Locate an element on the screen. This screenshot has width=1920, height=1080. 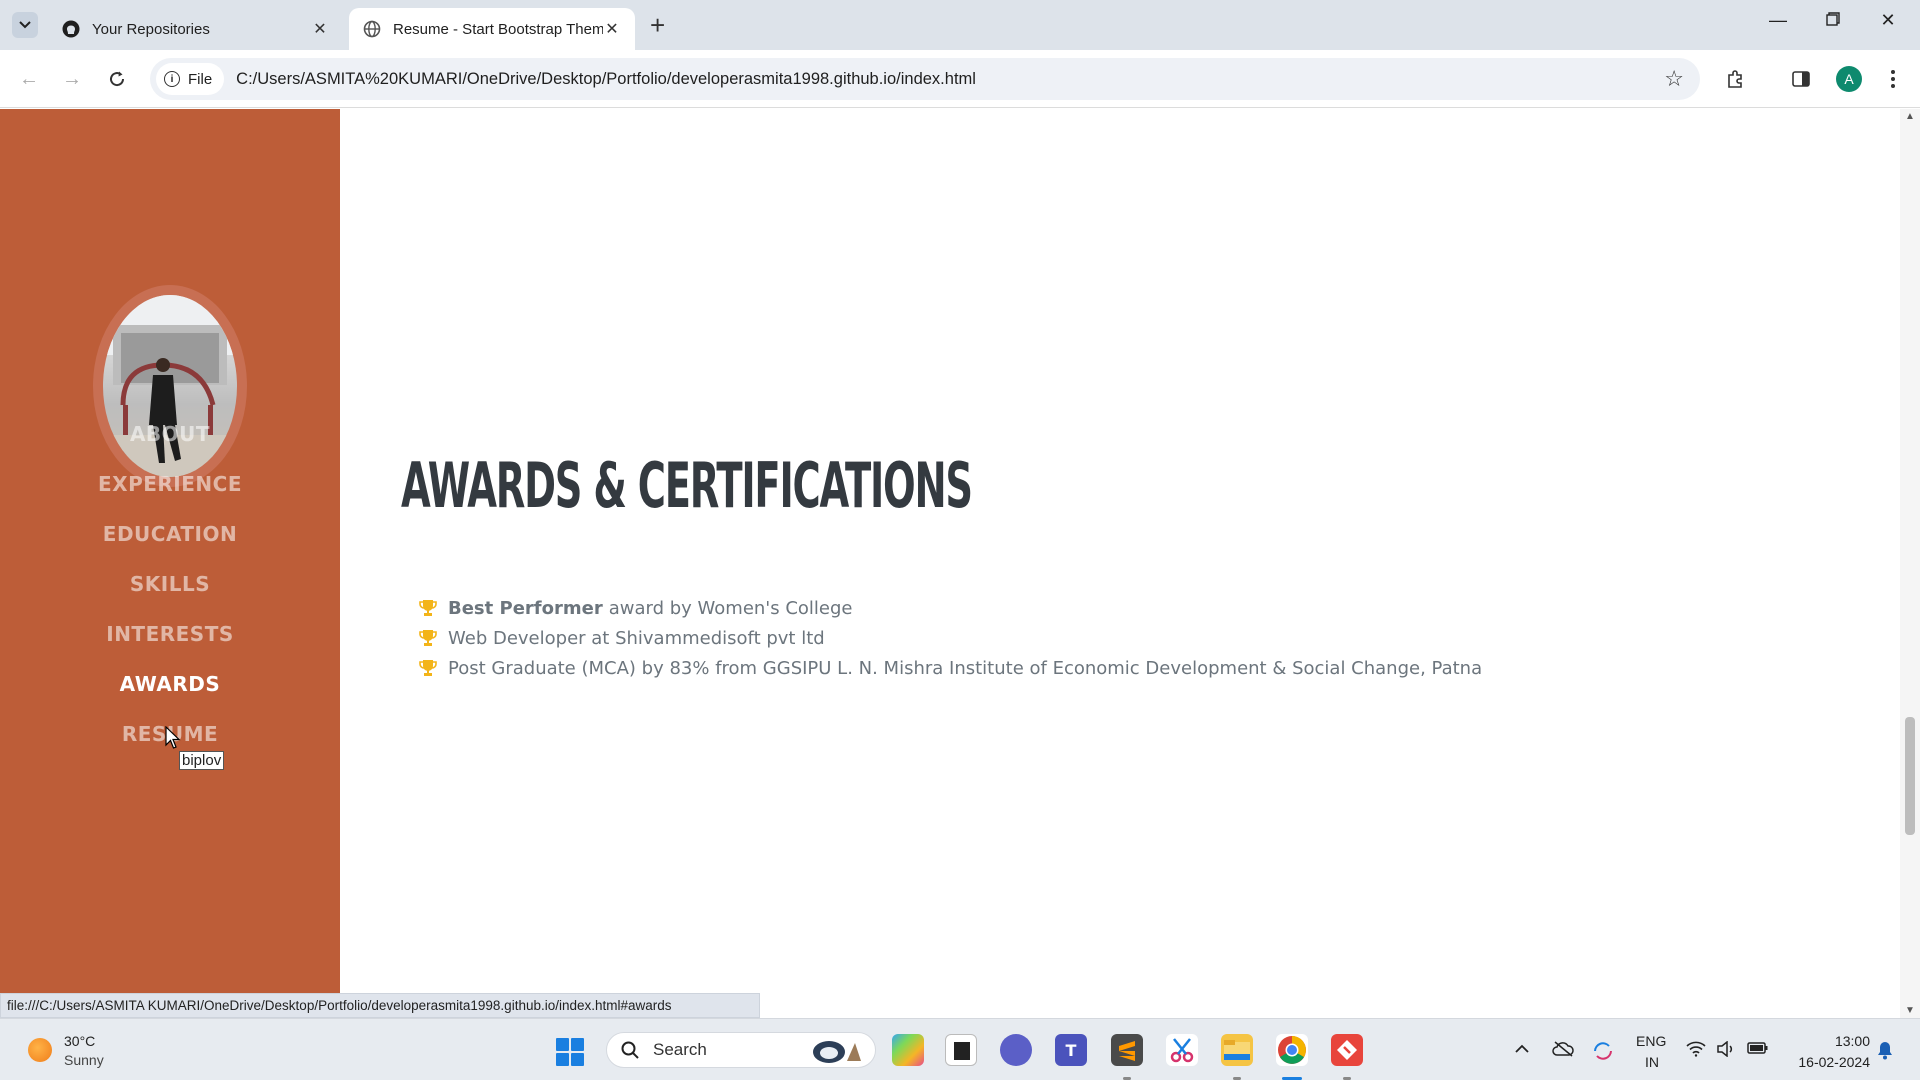
clock-date: 16-02-2024 is located at coordinates (1828, 1062).